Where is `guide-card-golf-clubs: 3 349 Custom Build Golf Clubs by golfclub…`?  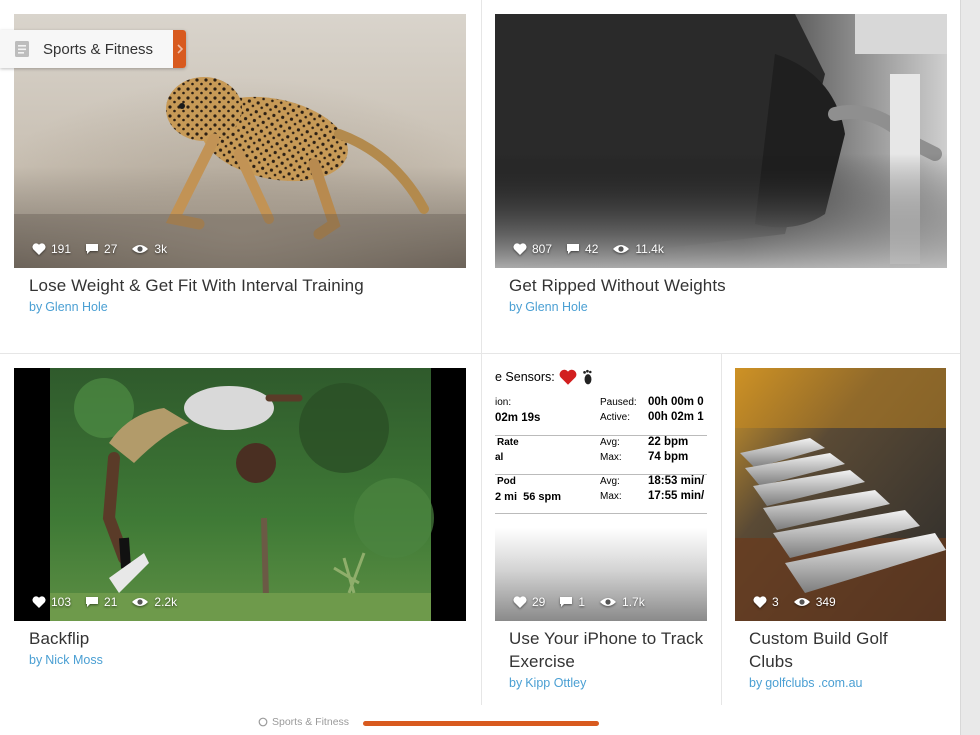
guide-card-golf-clubs: 3 349 Custom Build Golf Clubs by golfclub… is located at coordinates (840, 529).